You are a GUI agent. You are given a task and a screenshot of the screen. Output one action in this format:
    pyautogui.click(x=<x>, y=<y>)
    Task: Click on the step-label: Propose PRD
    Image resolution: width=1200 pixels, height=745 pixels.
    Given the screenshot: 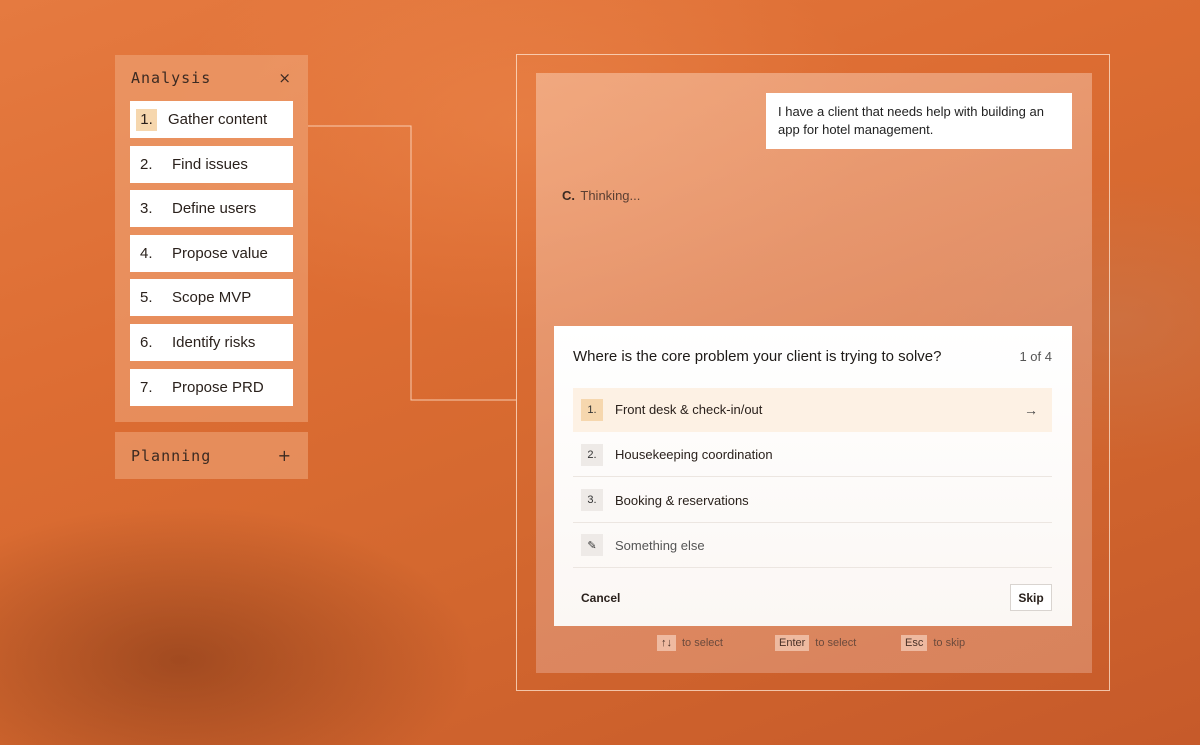 What is the action you would take?
    pyautogui.click(x=218, y=387)
    